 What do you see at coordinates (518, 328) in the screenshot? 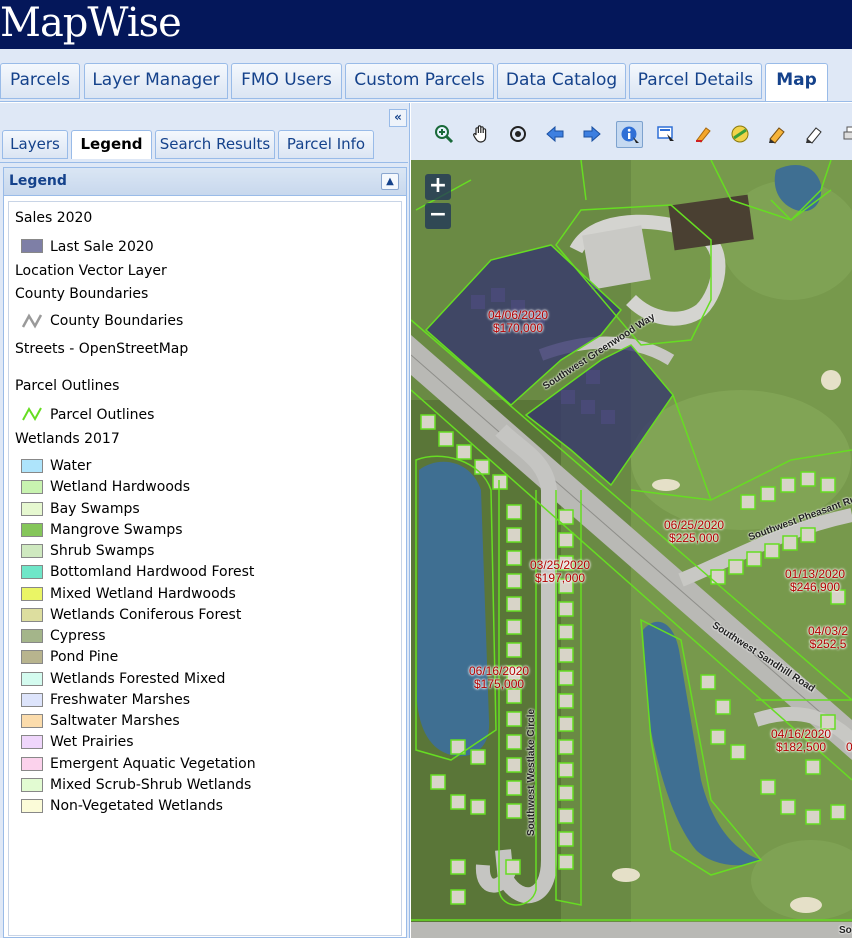
I see `sale-price: $170,000` at bounding box center [518, 328].